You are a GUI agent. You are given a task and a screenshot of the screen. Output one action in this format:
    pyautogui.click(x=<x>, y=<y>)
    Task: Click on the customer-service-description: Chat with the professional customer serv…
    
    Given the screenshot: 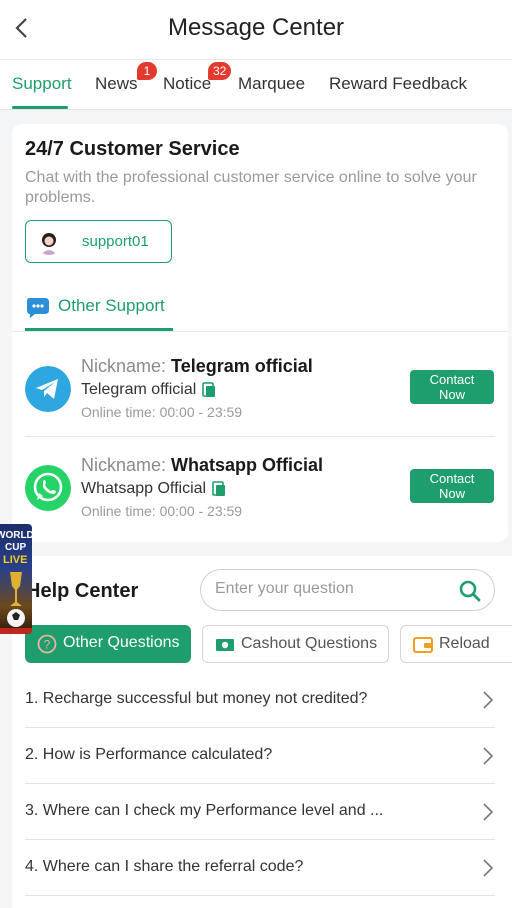 What is the action you would take?
    pyautogui.click(x=251, y=187)
    